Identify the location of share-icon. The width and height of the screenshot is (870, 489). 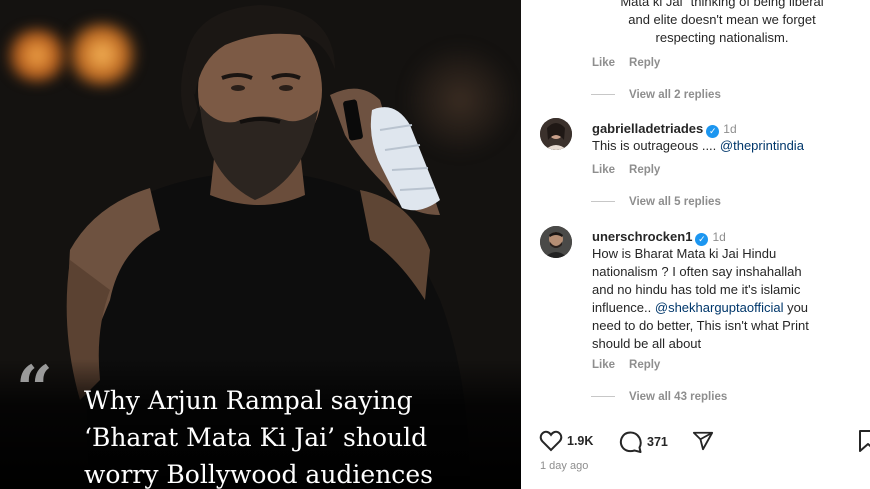
(703, 441).